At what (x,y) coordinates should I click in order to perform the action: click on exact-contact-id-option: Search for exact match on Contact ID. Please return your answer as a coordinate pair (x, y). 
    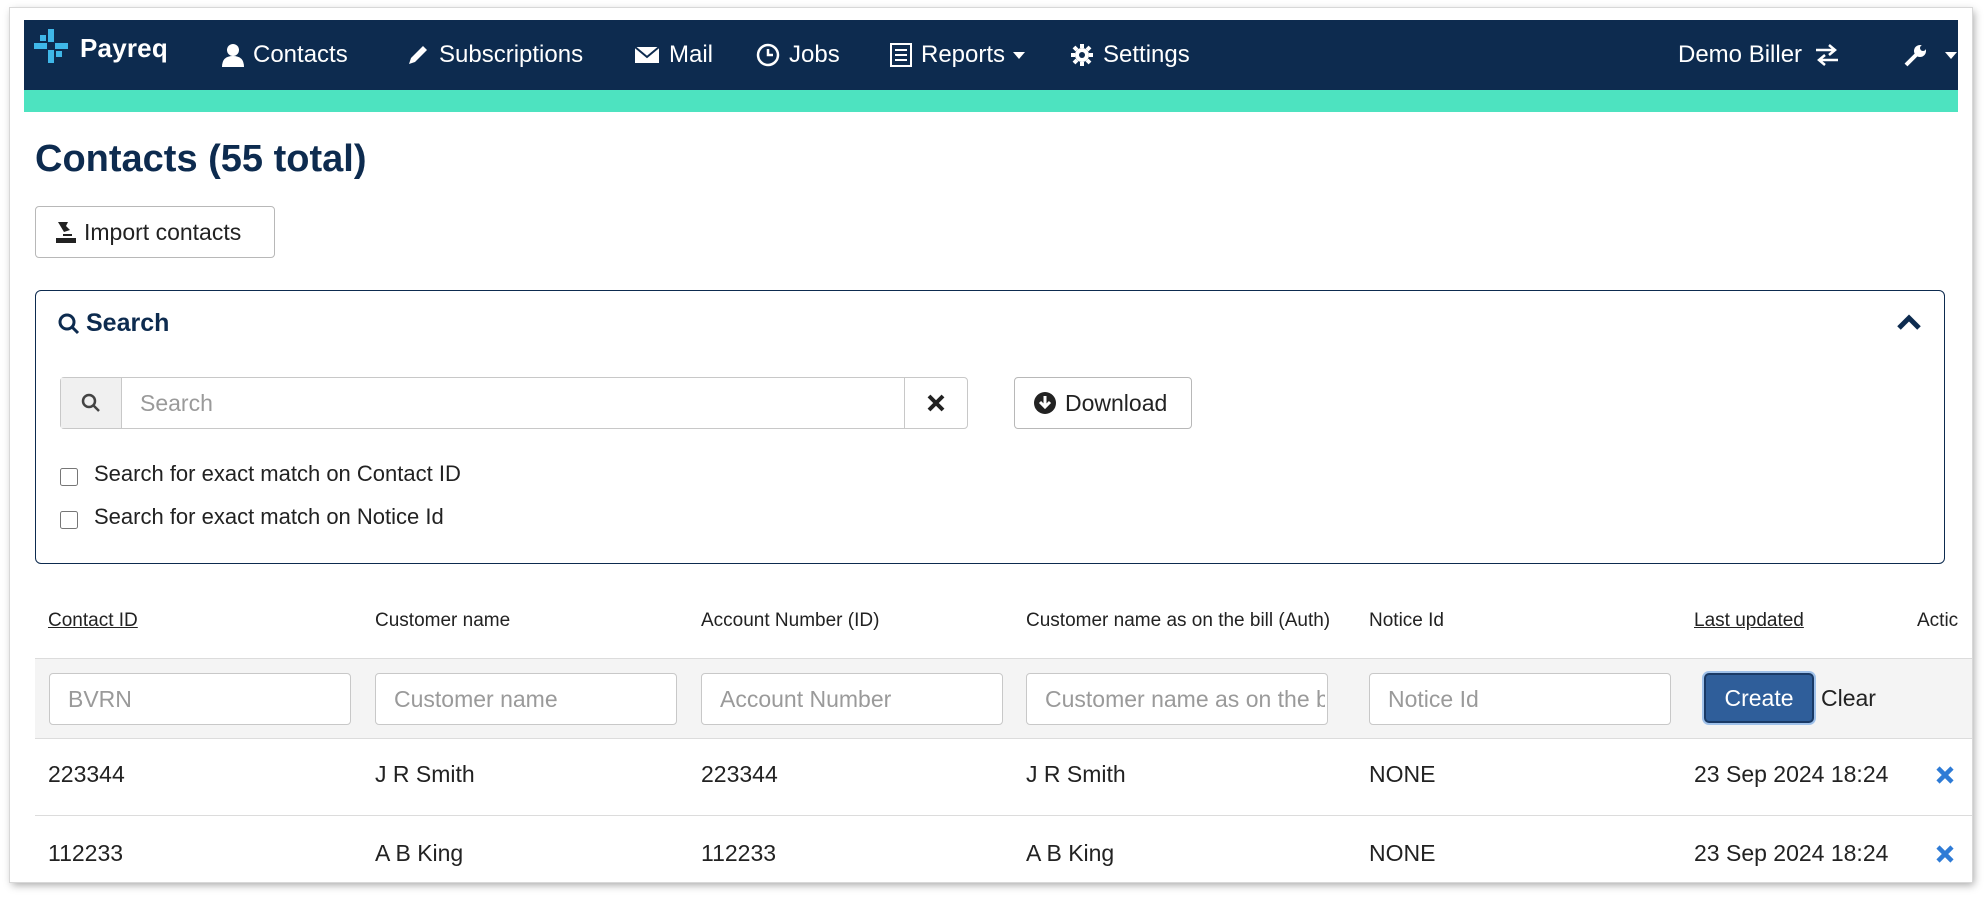
    Looking at the image, I should click on (260, 474).